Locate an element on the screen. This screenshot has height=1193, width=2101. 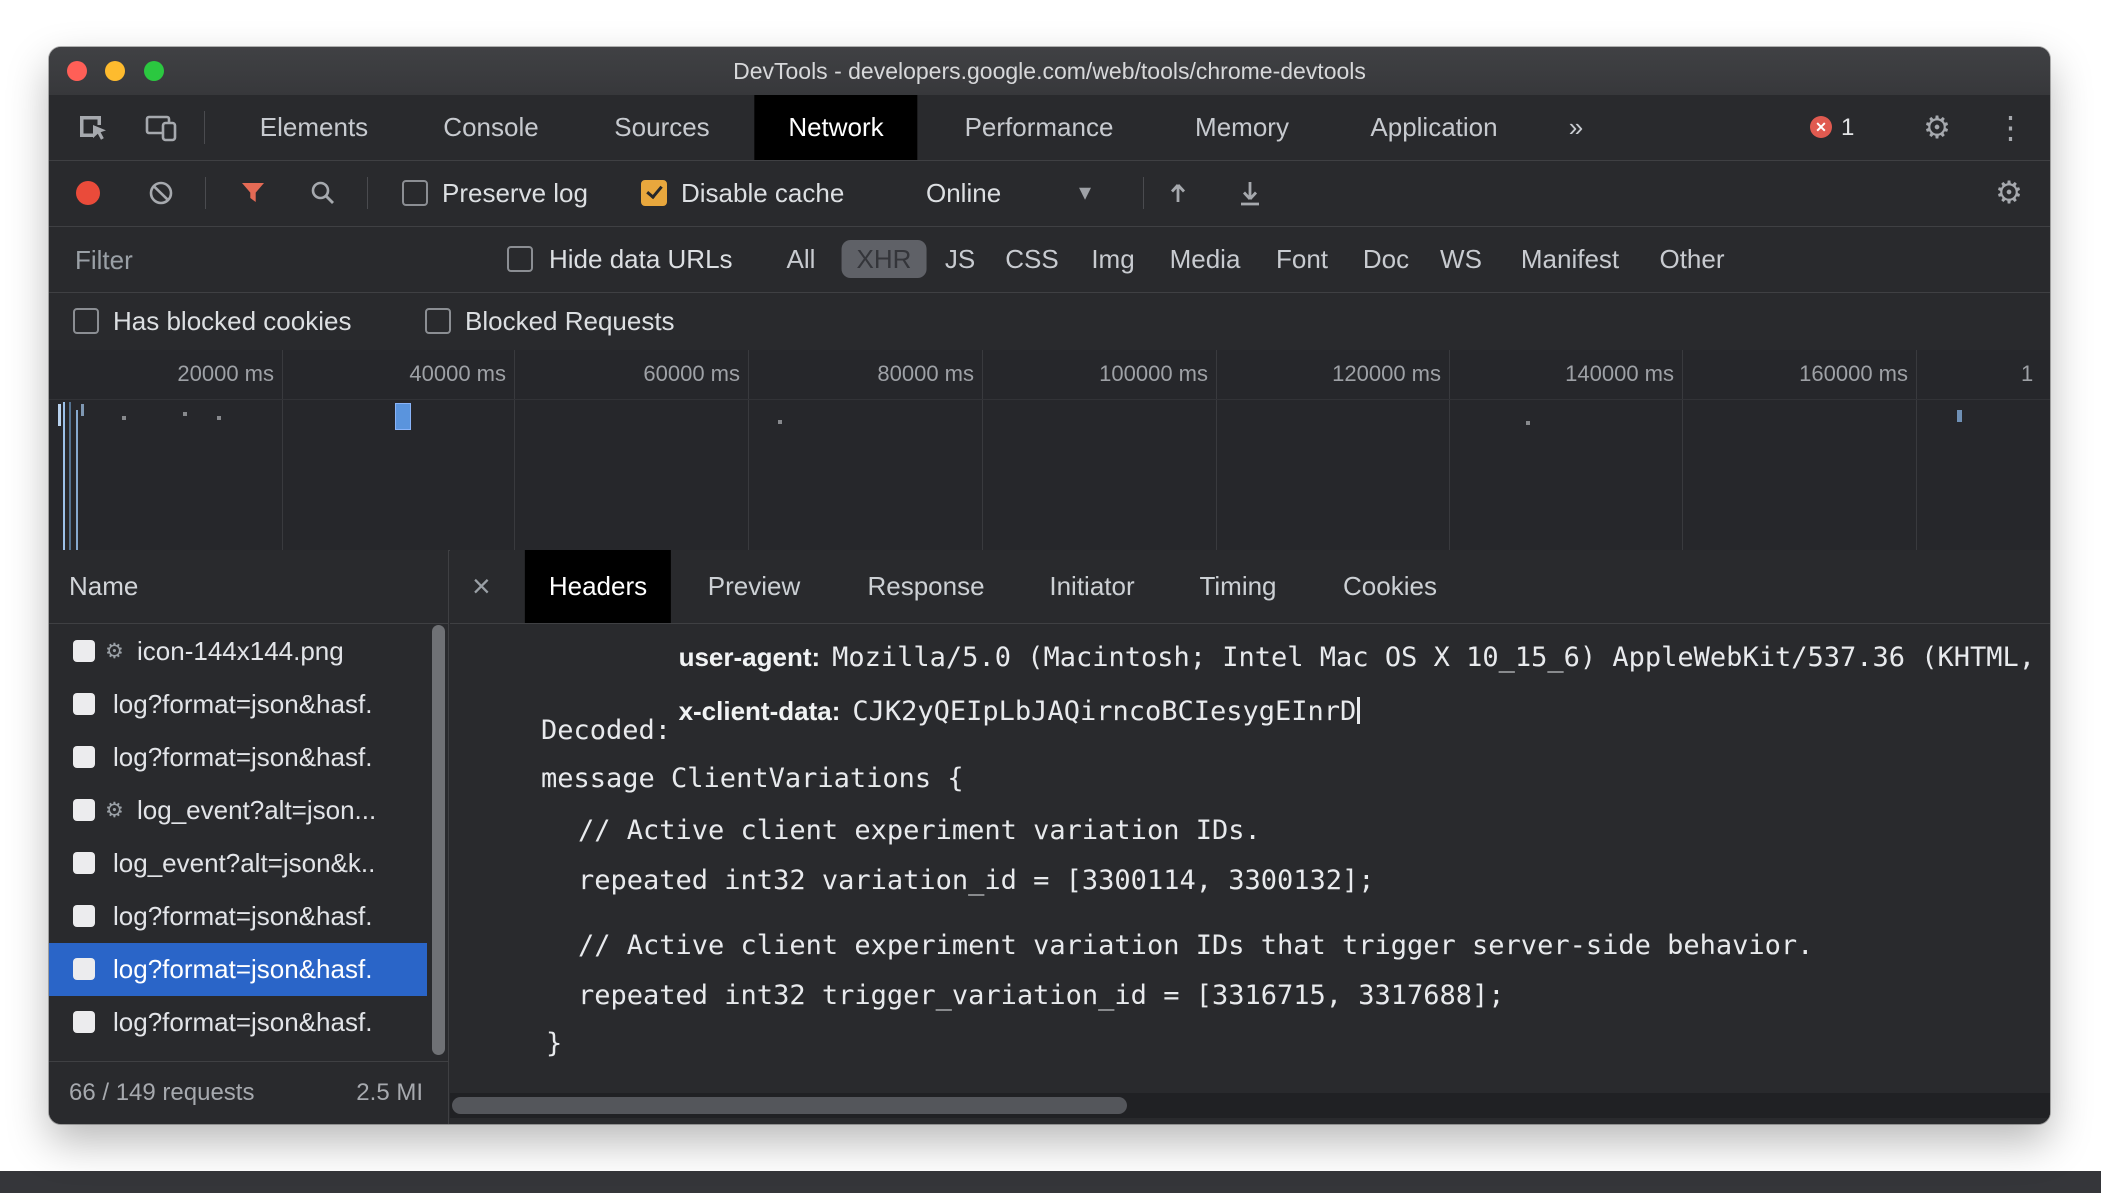
tab-timing: Timing is located at coordinates (1237, 586).